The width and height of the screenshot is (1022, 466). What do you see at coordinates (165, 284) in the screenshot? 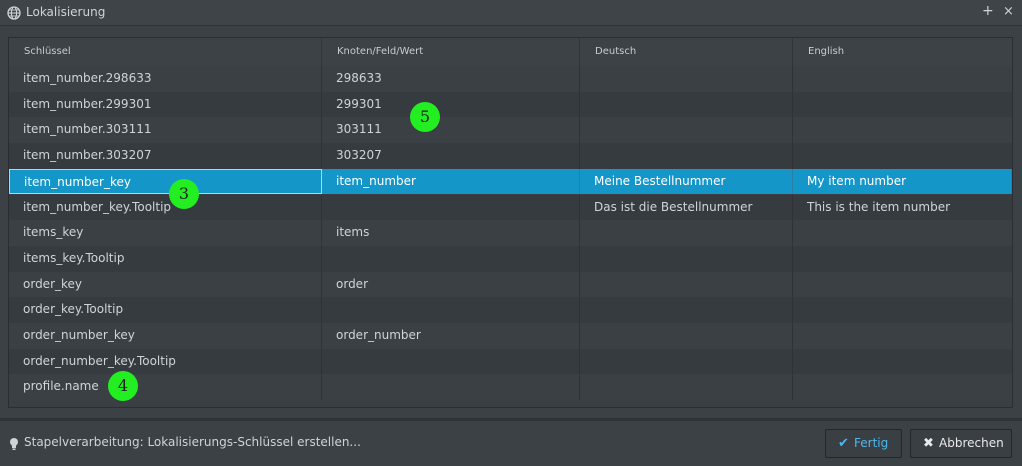
I see `key-cell: order_key` at bounding box center [165, 284].